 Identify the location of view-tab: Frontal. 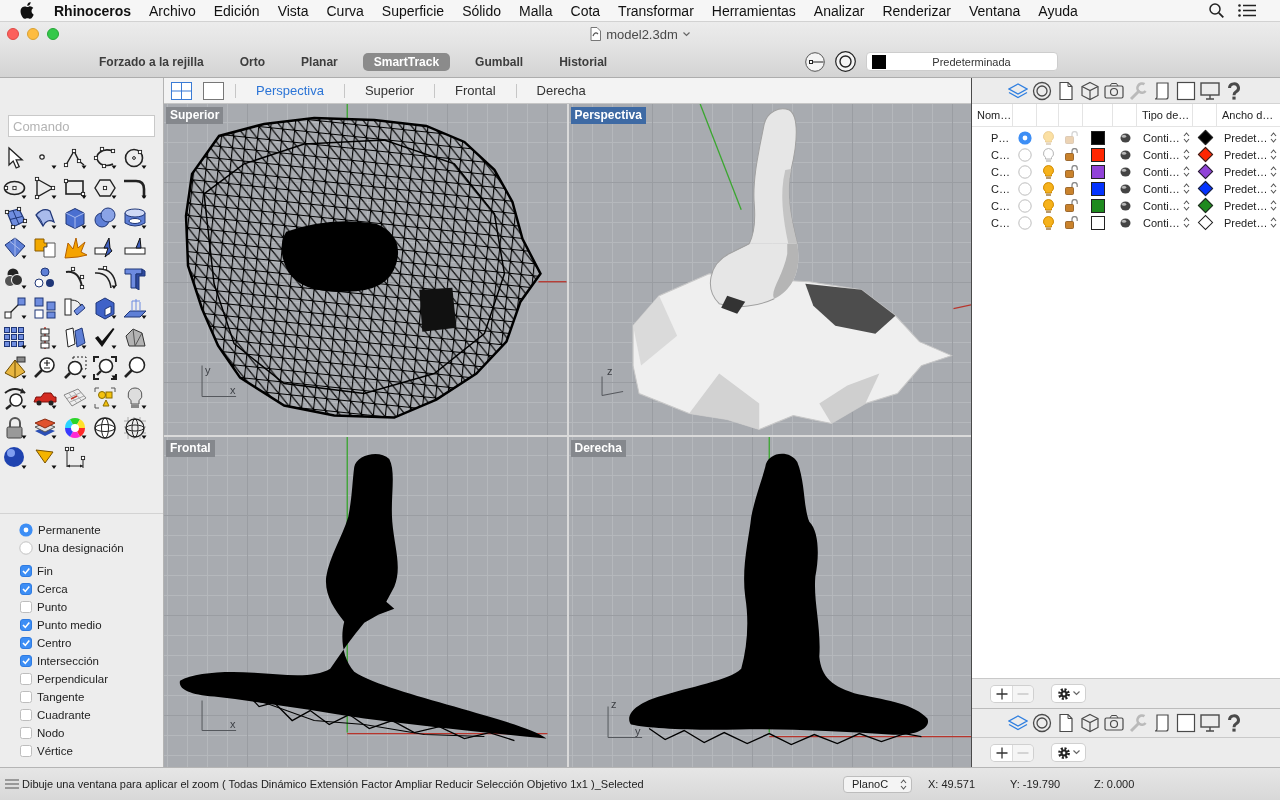
(475, 90).